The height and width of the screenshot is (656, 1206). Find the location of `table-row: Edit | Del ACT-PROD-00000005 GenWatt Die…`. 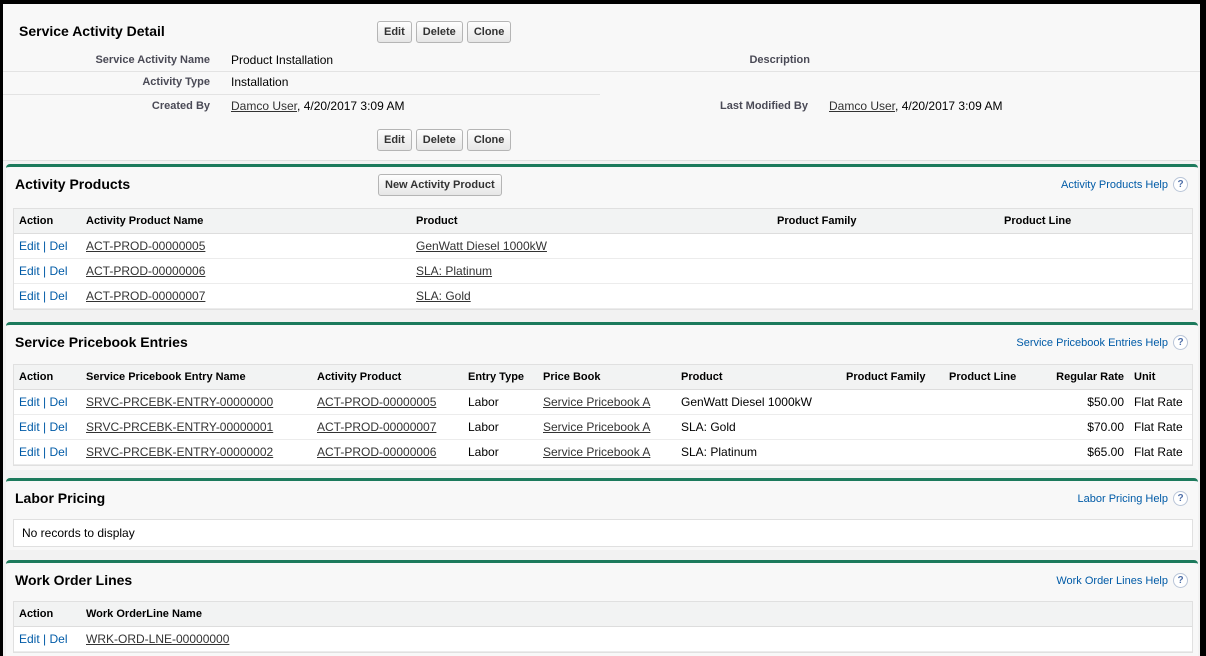

table-row: Edit | Del ACT-PROD-00000005 GenWatt Die… is located at coordinates (603, 246).